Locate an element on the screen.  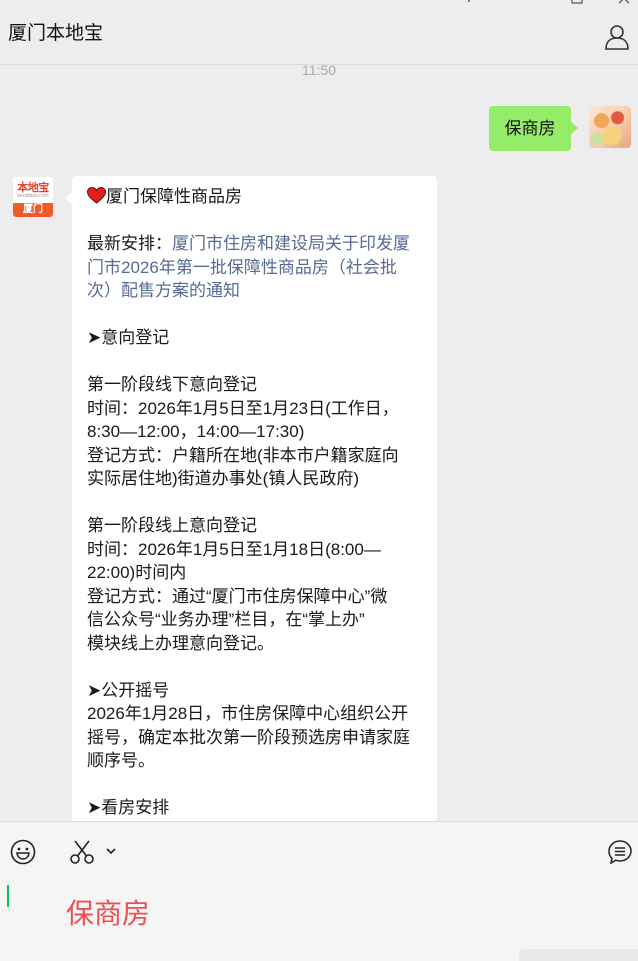
message-body-line: 摇号，确定本批次第一阶段预选房申请家庭 is located at coordinates (248, 737).